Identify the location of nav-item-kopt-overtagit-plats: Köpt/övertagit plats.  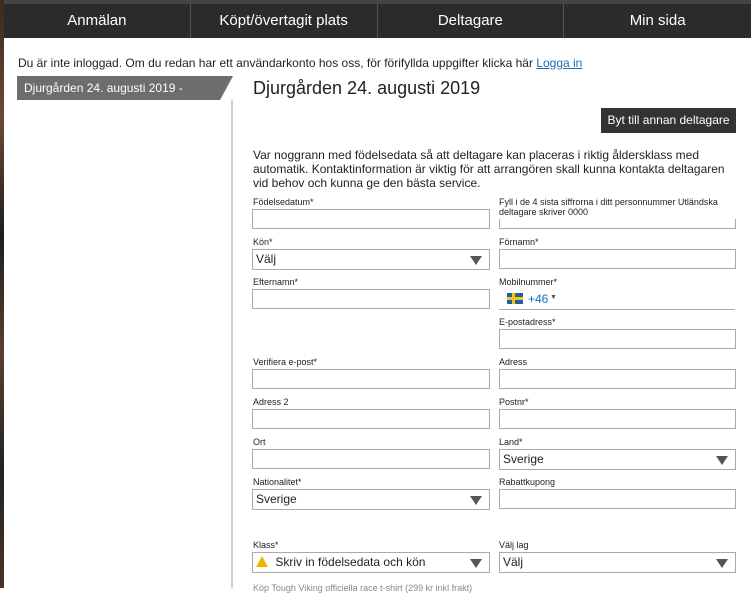
(284, 21).